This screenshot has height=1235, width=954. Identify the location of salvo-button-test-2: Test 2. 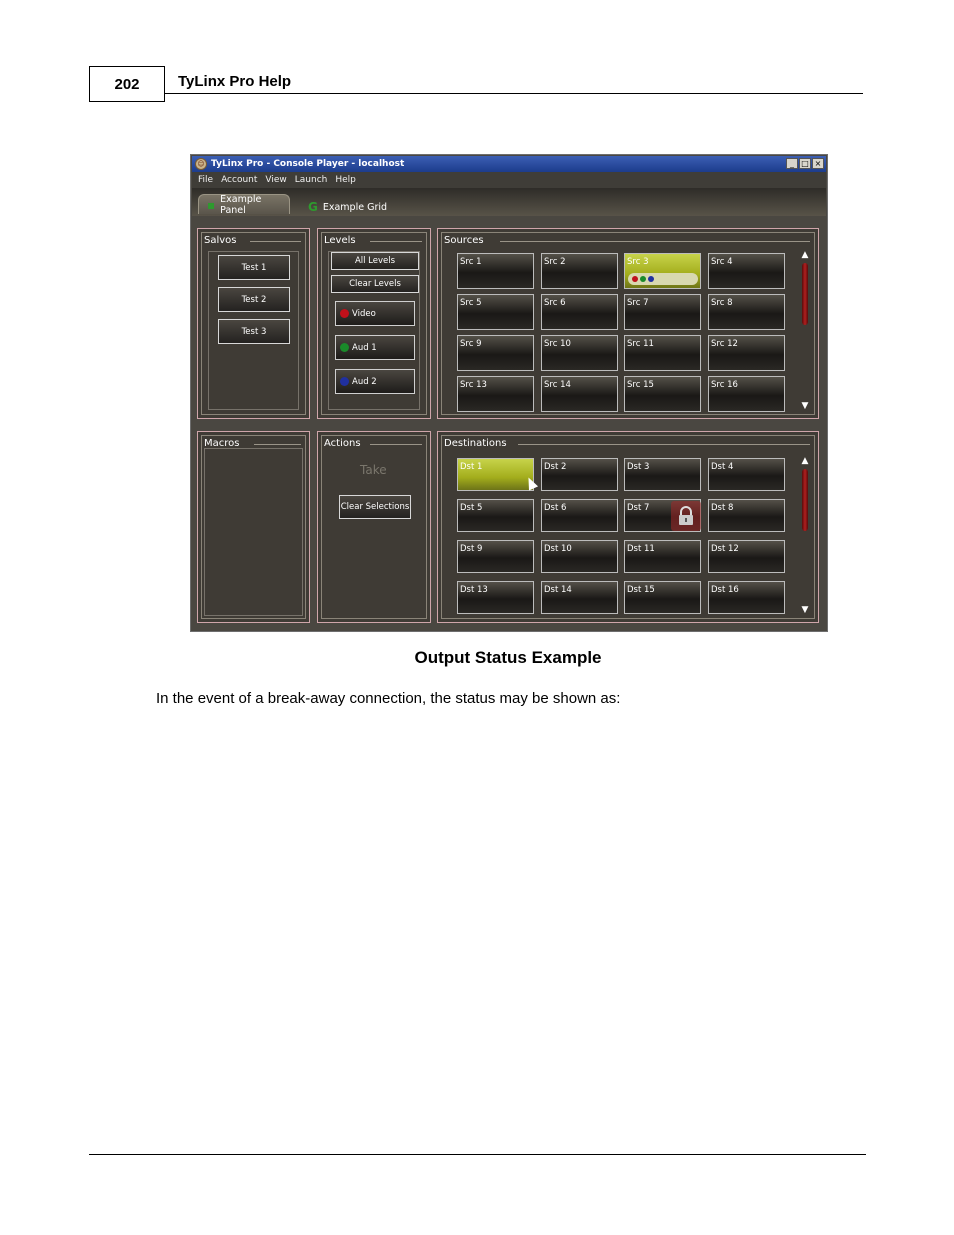
(254, 299).